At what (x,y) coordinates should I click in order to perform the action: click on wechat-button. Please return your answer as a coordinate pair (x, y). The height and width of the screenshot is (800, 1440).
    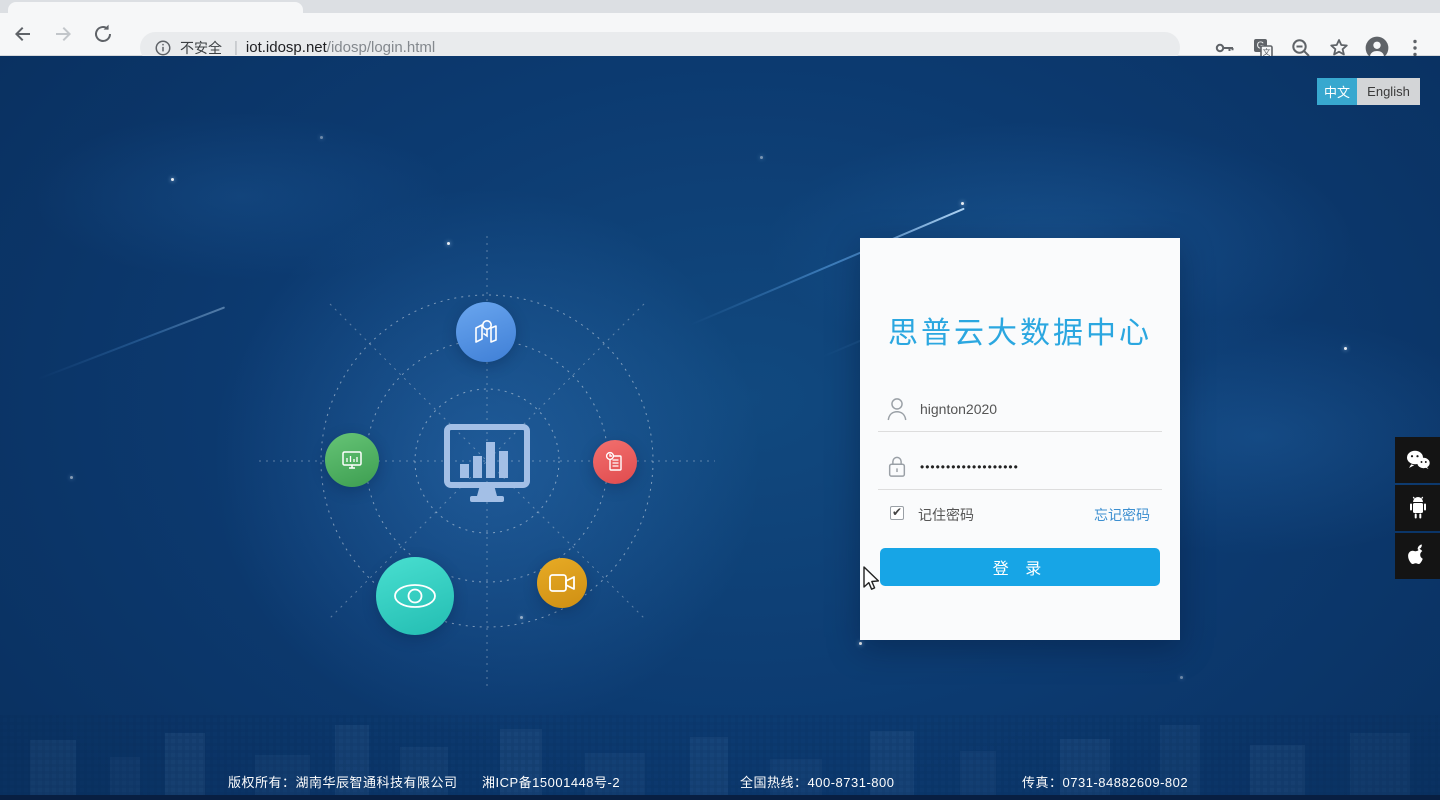
    Looking at the image, I should click on (1417, 460).